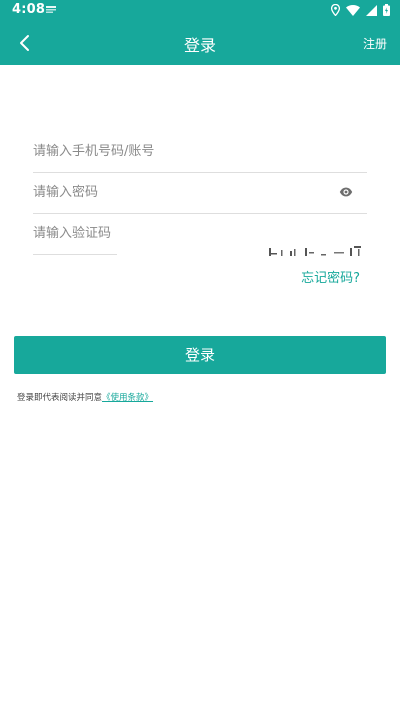 The width and height of the screenshot is (400, 711). I want to click on app-bar: 登录 注册, so click(200, 42).